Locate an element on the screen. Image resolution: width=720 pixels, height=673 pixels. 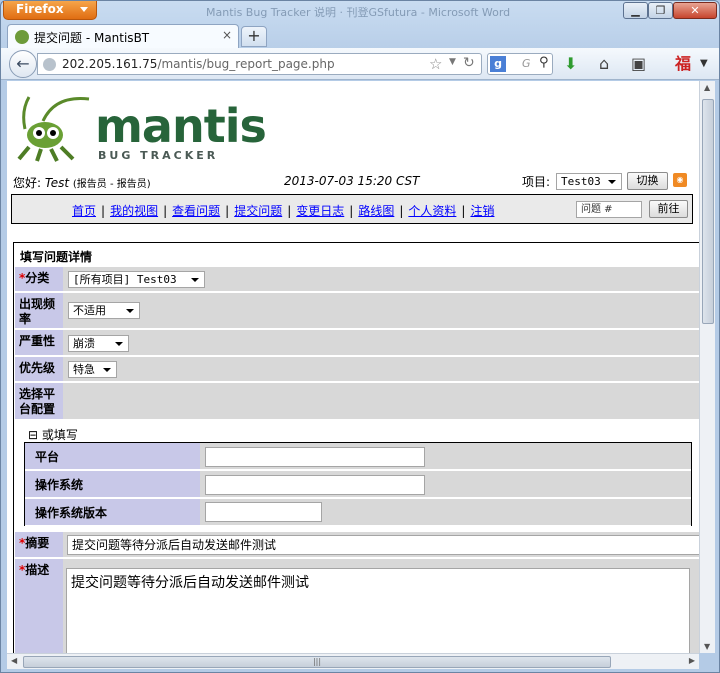
globe-icon is located at coordinates (49, 64).